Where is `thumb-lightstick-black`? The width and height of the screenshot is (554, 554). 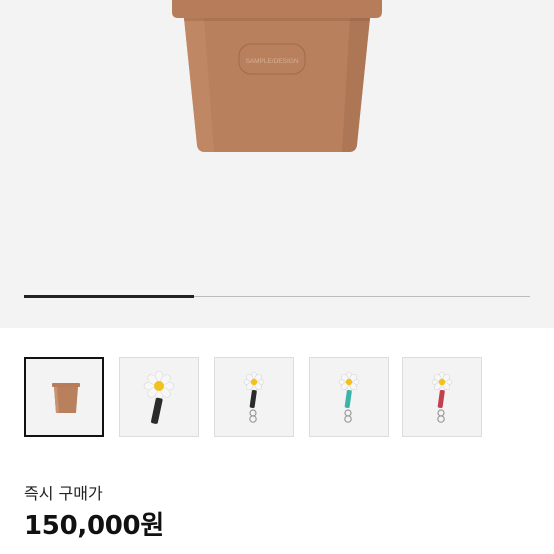 thumb-lightstick-black is located at coordinates (159, 397).